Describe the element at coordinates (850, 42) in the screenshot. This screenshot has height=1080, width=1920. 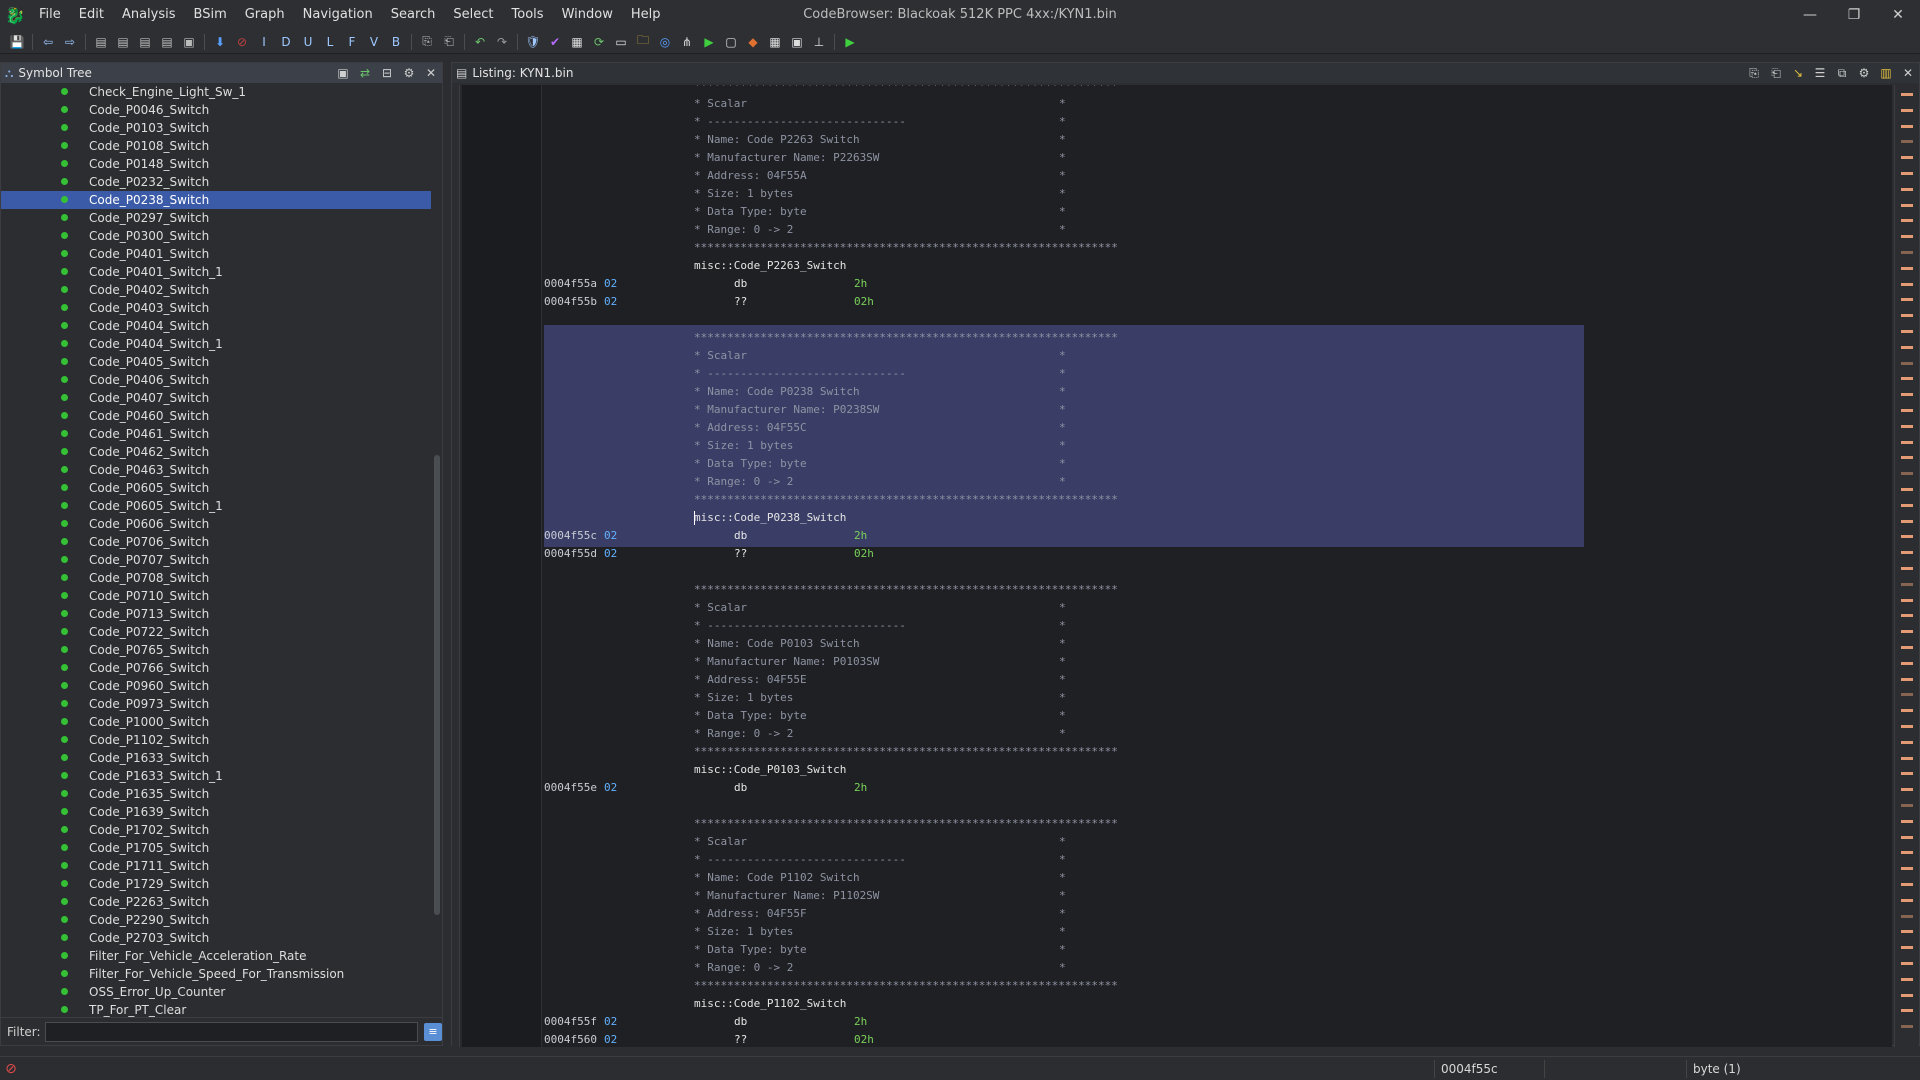
I see `debugger-run-icon: ▶` at that location.